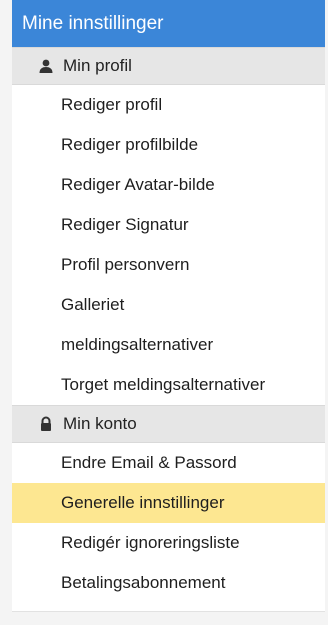  What do you see at coordinates (168, 105) in the screenshot?
I see `menu-item-rediger-profil: Rediger profil` at bounding box center [168, 105].